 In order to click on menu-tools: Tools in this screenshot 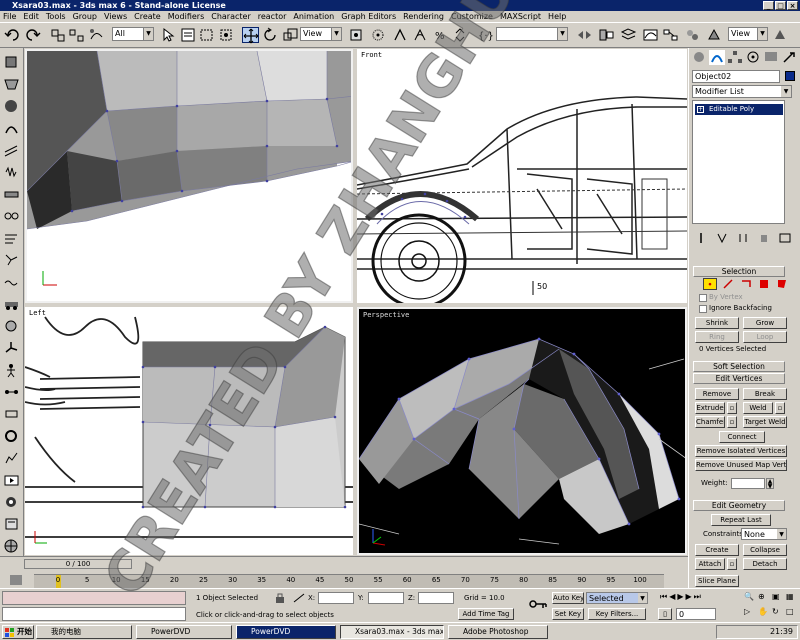, I will do `click(56, 16)`.